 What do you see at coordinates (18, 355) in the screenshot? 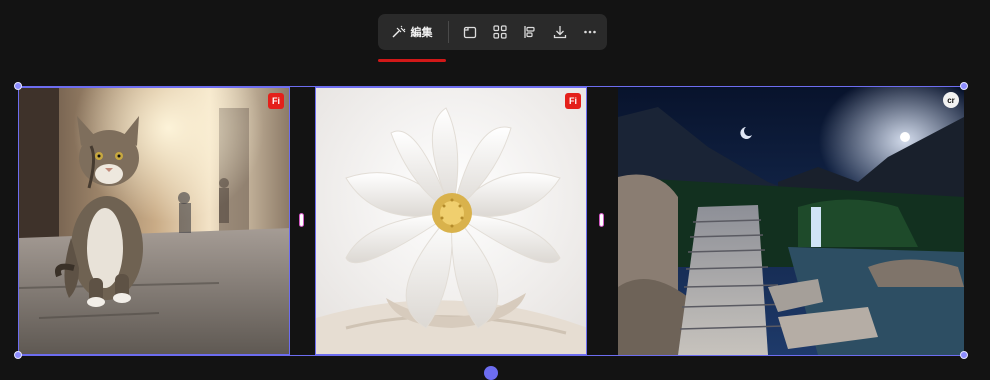
I see `resize-handle-bottom-left` at bounding box center [18, 355].